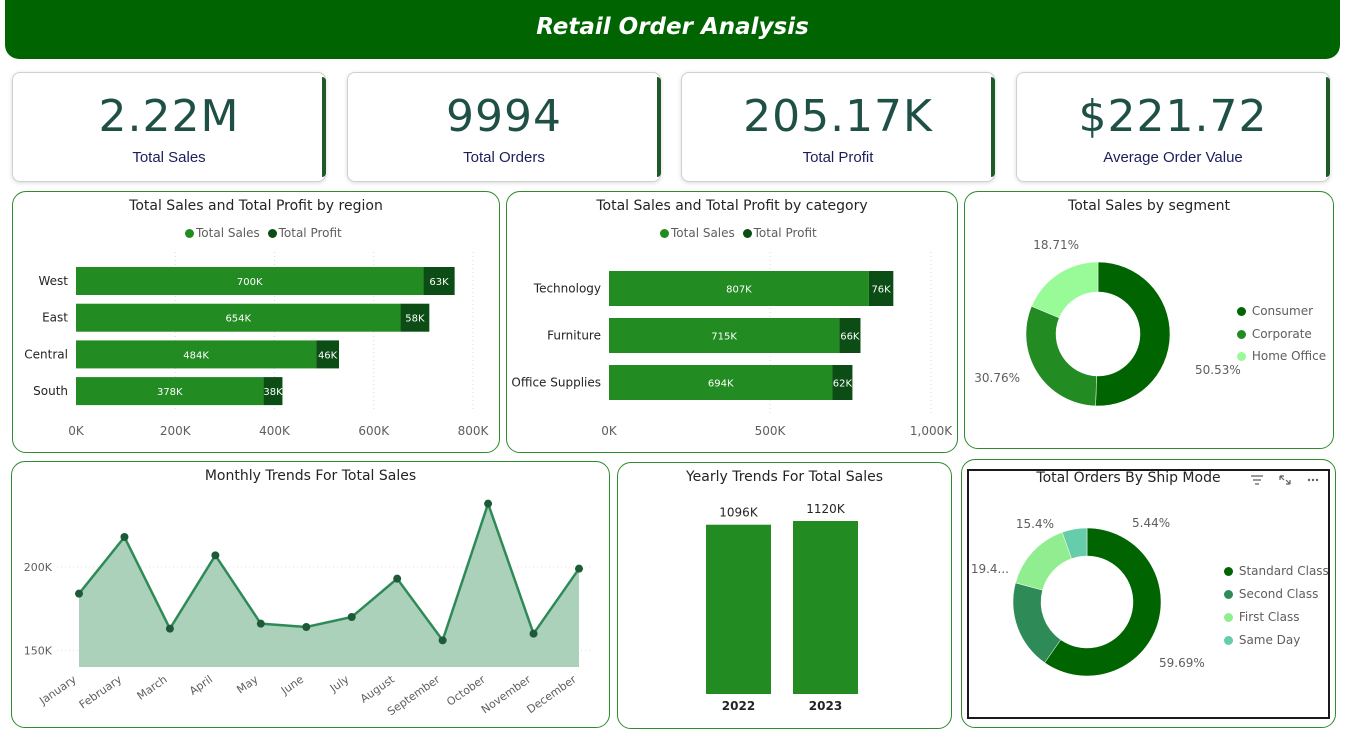  Describe the element at coordinates (724, 337) in the screenshot. I see `sales-data-label: 715K` at that location.